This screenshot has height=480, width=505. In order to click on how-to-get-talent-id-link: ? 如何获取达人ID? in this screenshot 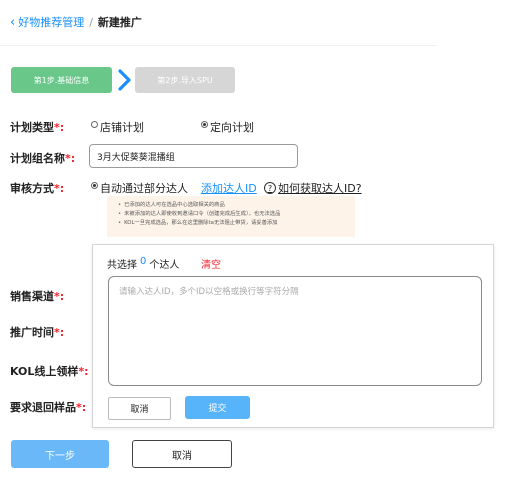, I will do `click(313, 188)`.